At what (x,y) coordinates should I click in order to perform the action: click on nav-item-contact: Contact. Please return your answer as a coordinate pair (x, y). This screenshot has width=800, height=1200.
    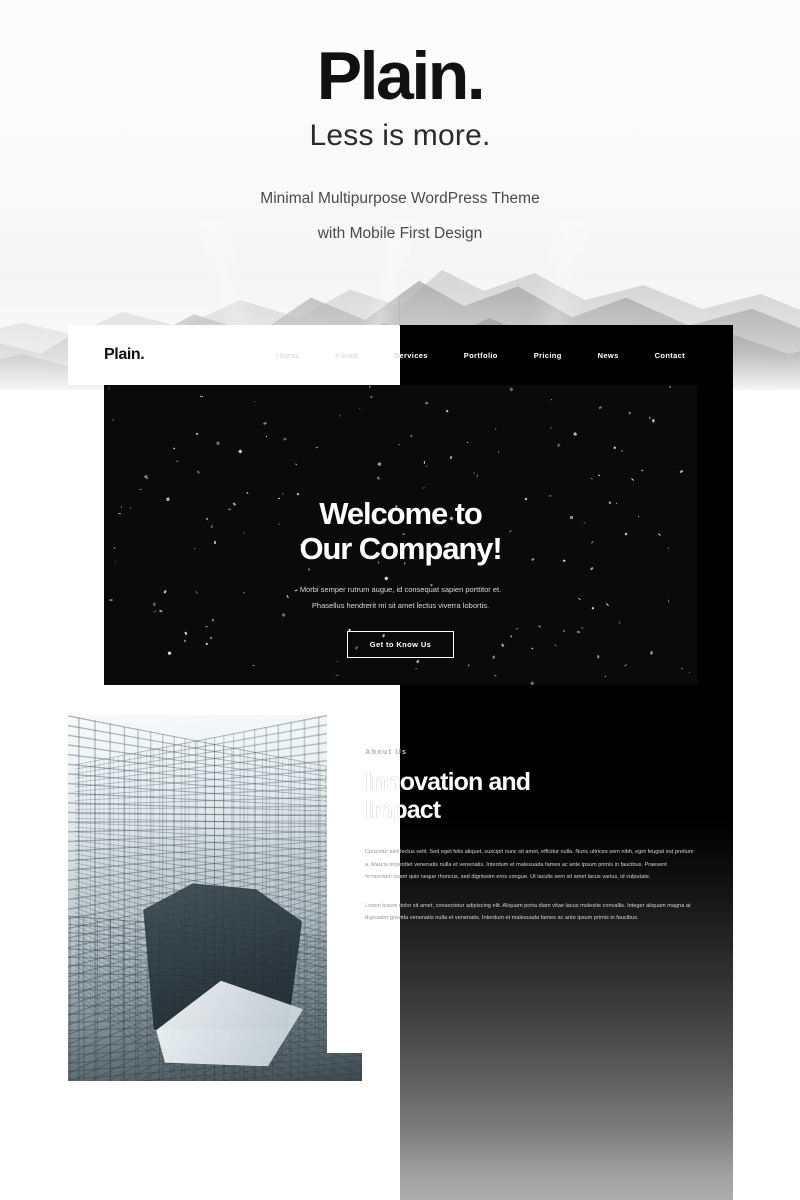
    Looking at the image, I should click on (670, 355).